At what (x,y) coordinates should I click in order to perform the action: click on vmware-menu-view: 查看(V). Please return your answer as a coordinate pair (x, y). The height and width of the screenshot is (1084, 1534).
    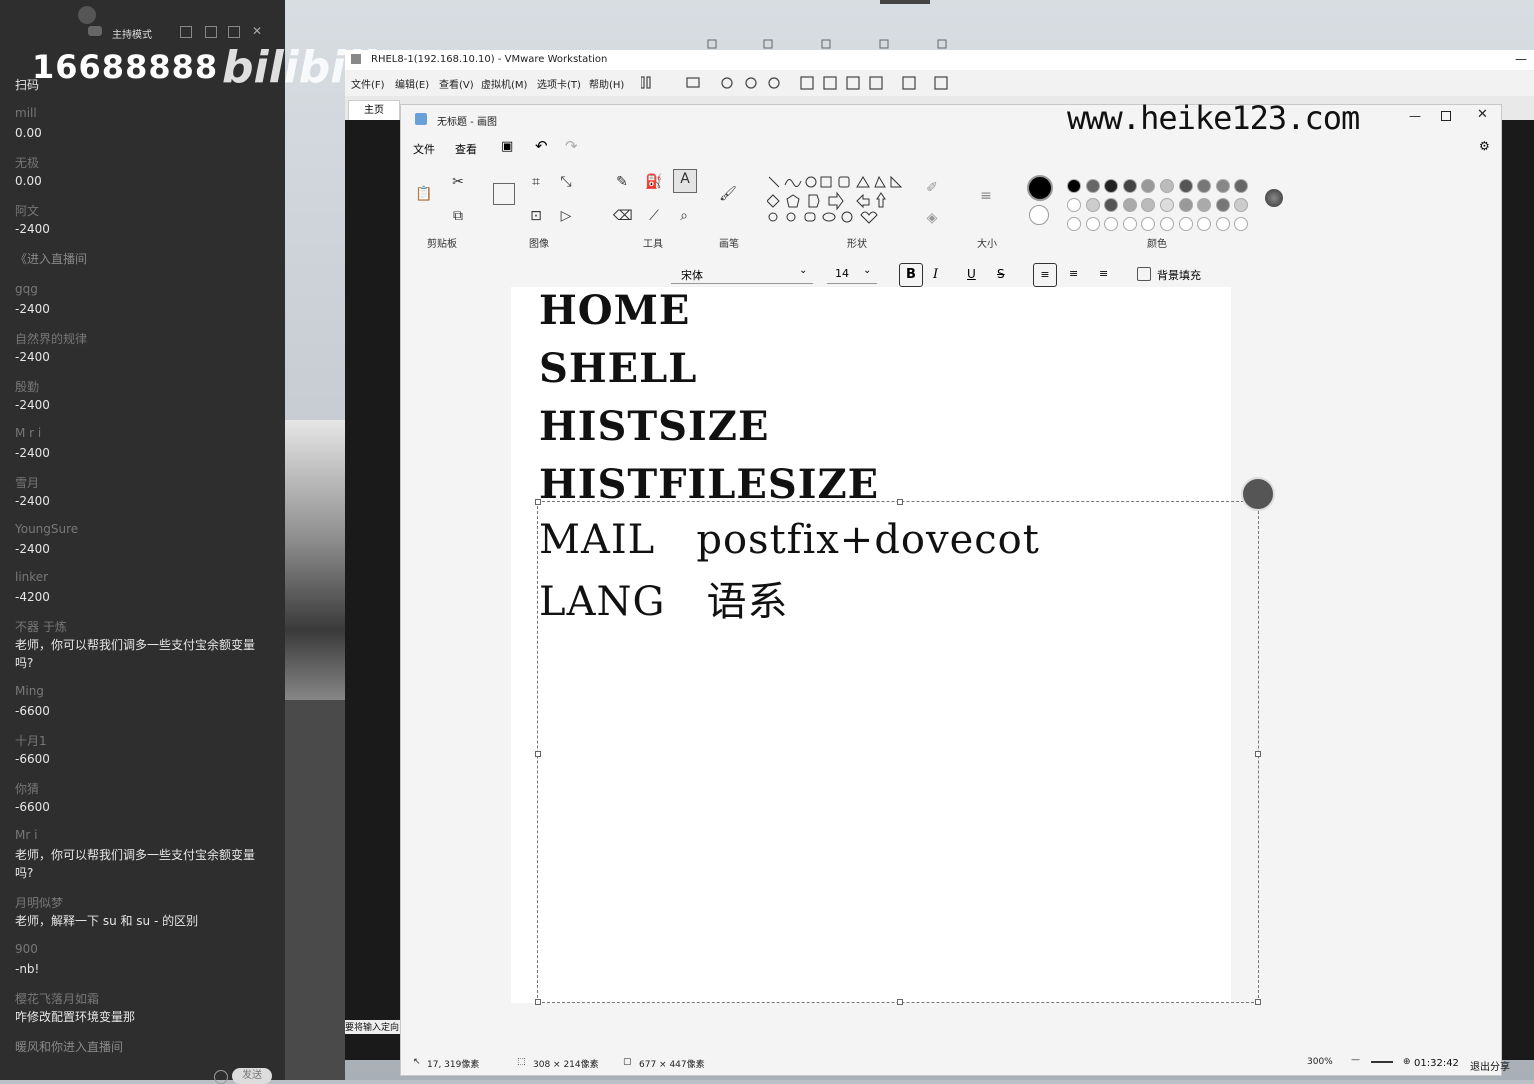
    Looking at the image, I should click on (456, 83).